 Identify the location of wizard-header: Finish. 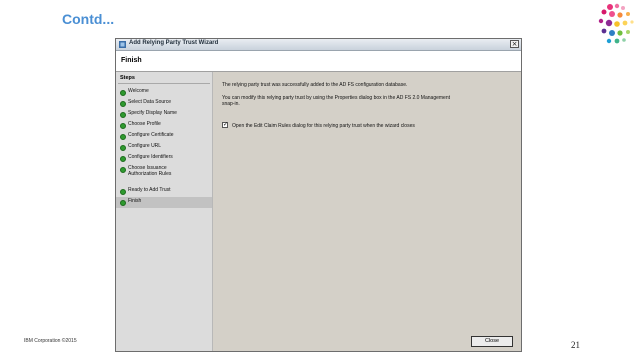
(318, 61).